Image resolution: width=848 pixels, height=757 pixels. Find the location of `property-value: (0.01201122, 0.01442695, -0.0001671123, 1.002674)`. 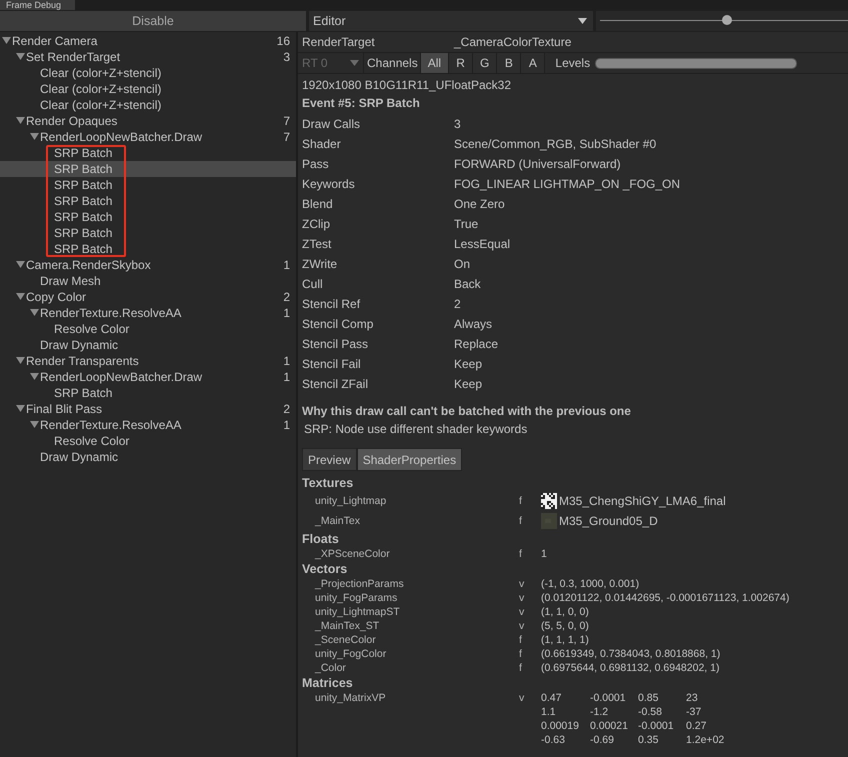

property-value: (0.01201122, 0.01442695, -0.0001671123, 1.002674) is located at coordinates (665, 598).